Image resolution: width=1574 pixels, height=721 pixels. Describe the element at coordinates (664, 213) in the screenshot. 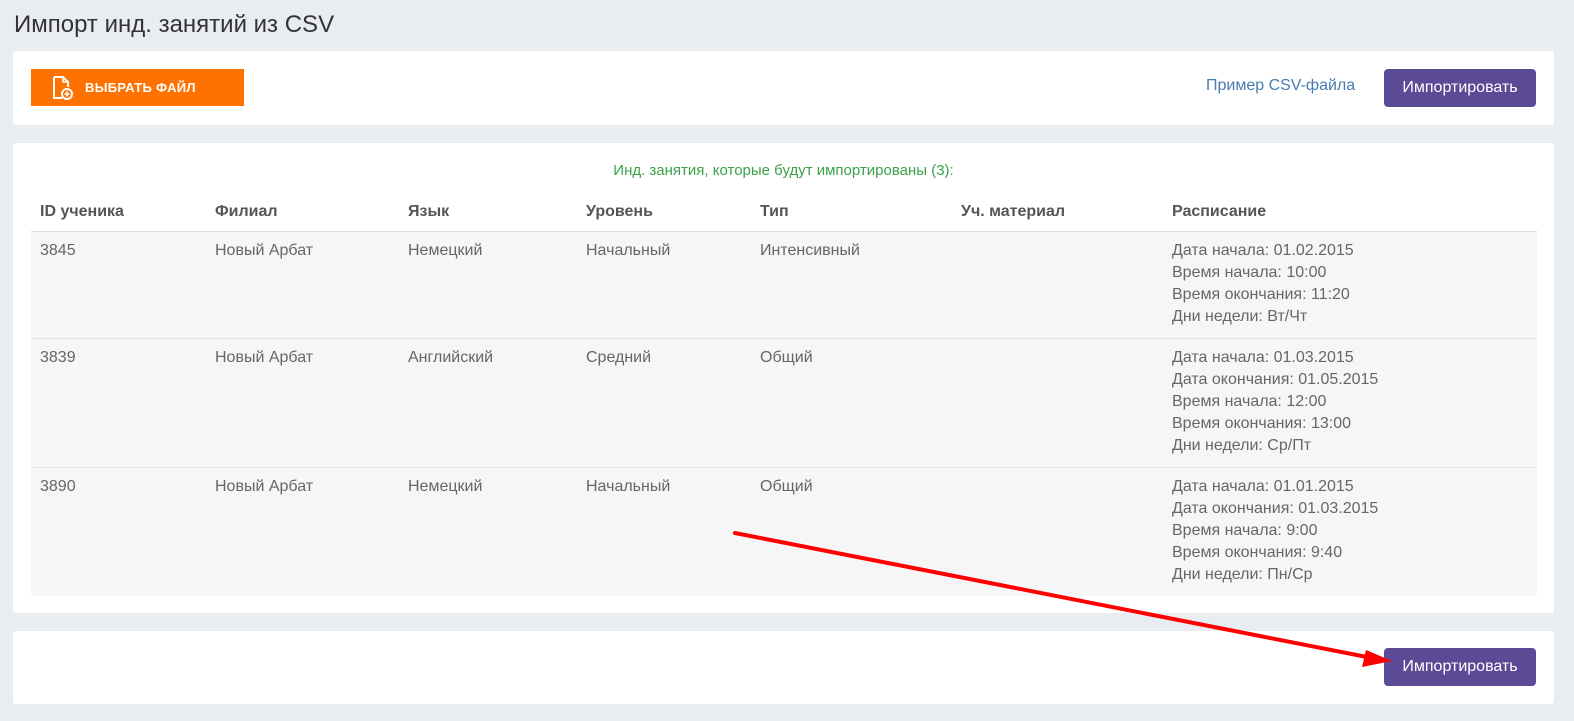

I see `col-header-level: Уровень` at that location.